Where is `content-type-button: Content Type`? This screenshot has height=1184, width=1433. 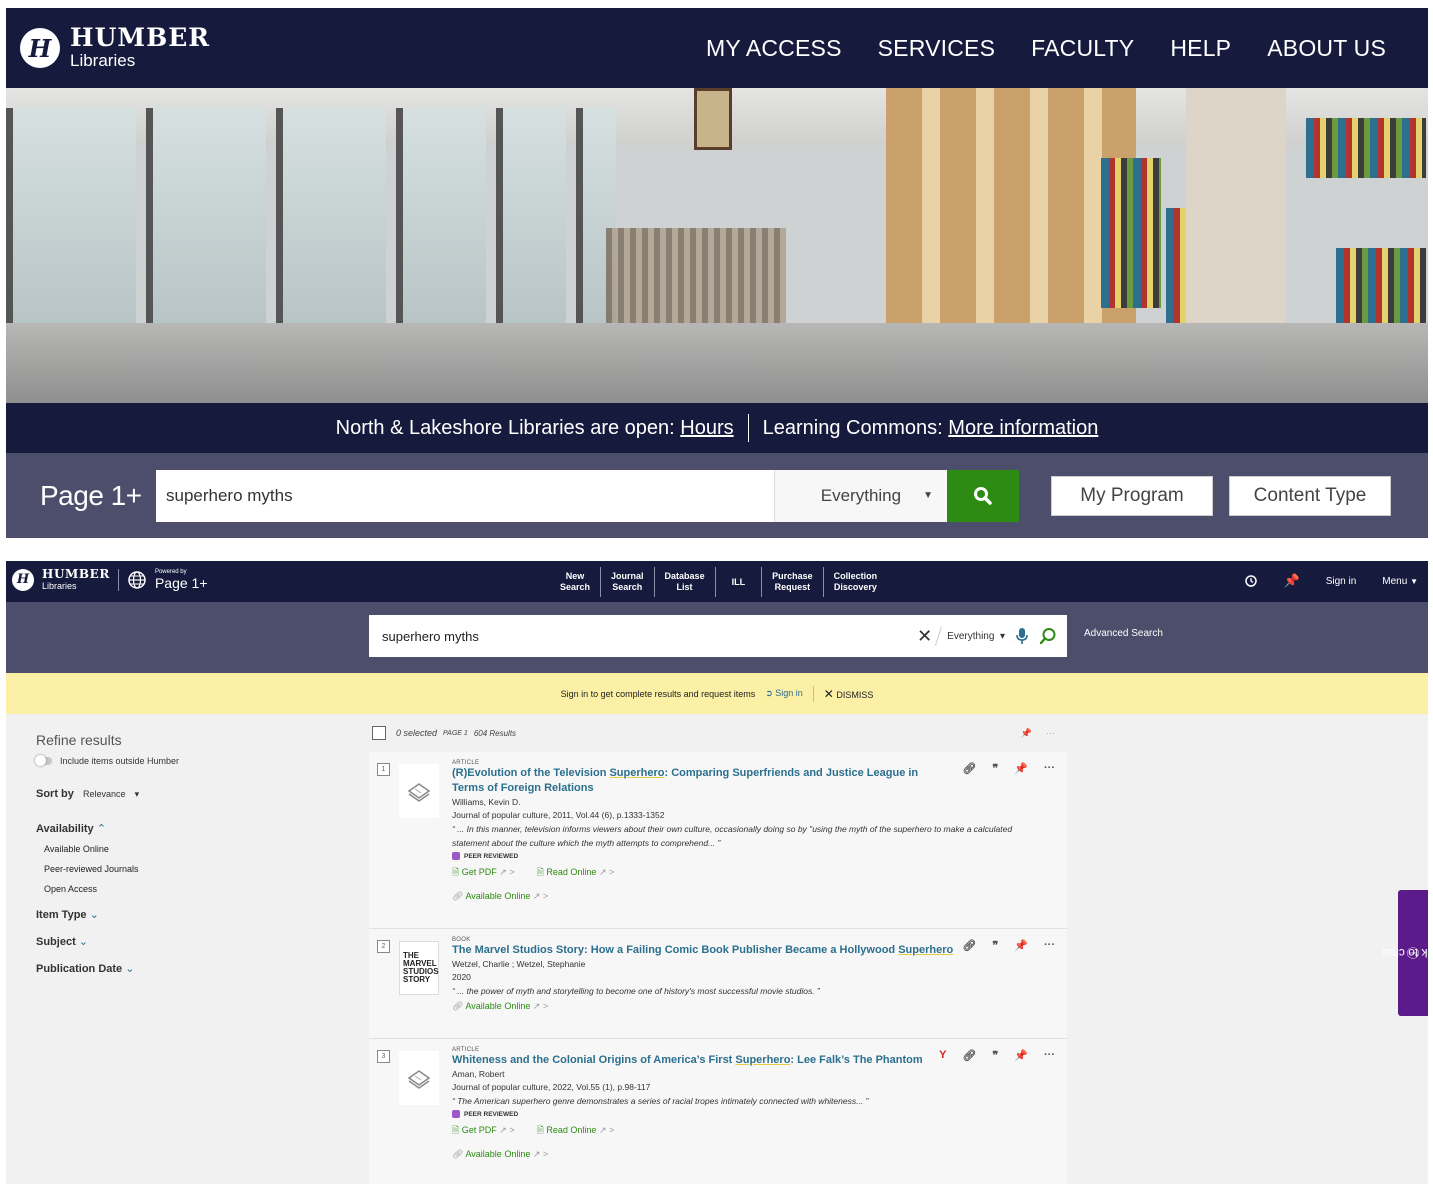
content-type-button: Content Type is located at coordinates (1310, 495).